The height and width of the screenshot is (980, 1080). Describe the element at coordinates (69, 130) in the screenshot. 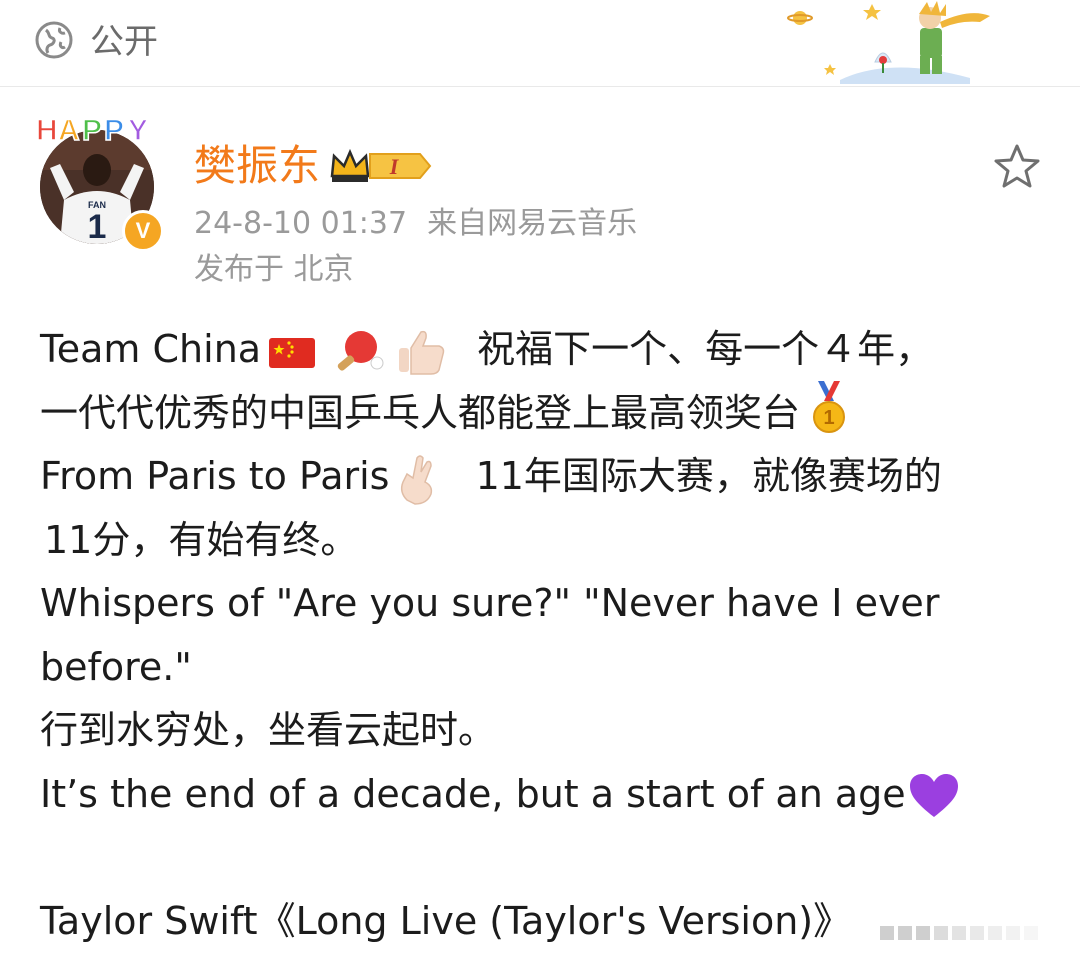

I see `svg-text: A` at that location.